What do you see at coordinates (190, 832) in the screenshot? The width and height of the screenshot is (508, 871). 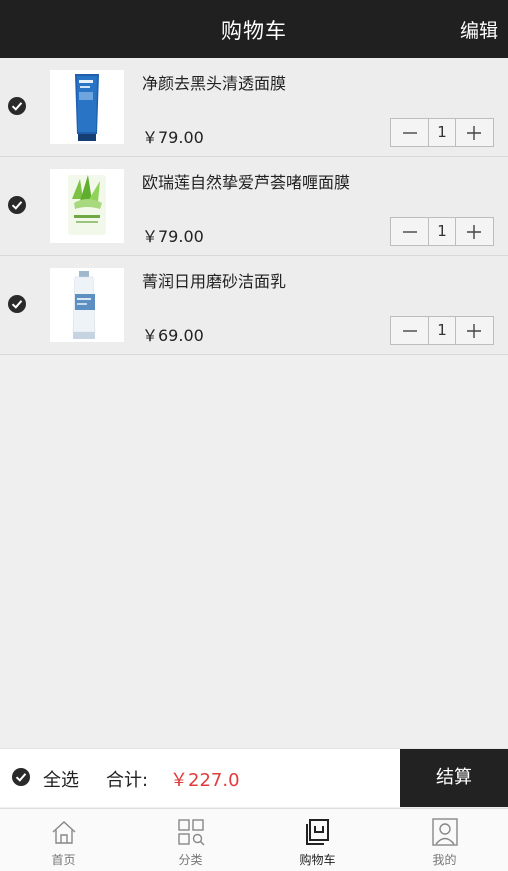 I see `category-icon` at bounding box center [190, 832].